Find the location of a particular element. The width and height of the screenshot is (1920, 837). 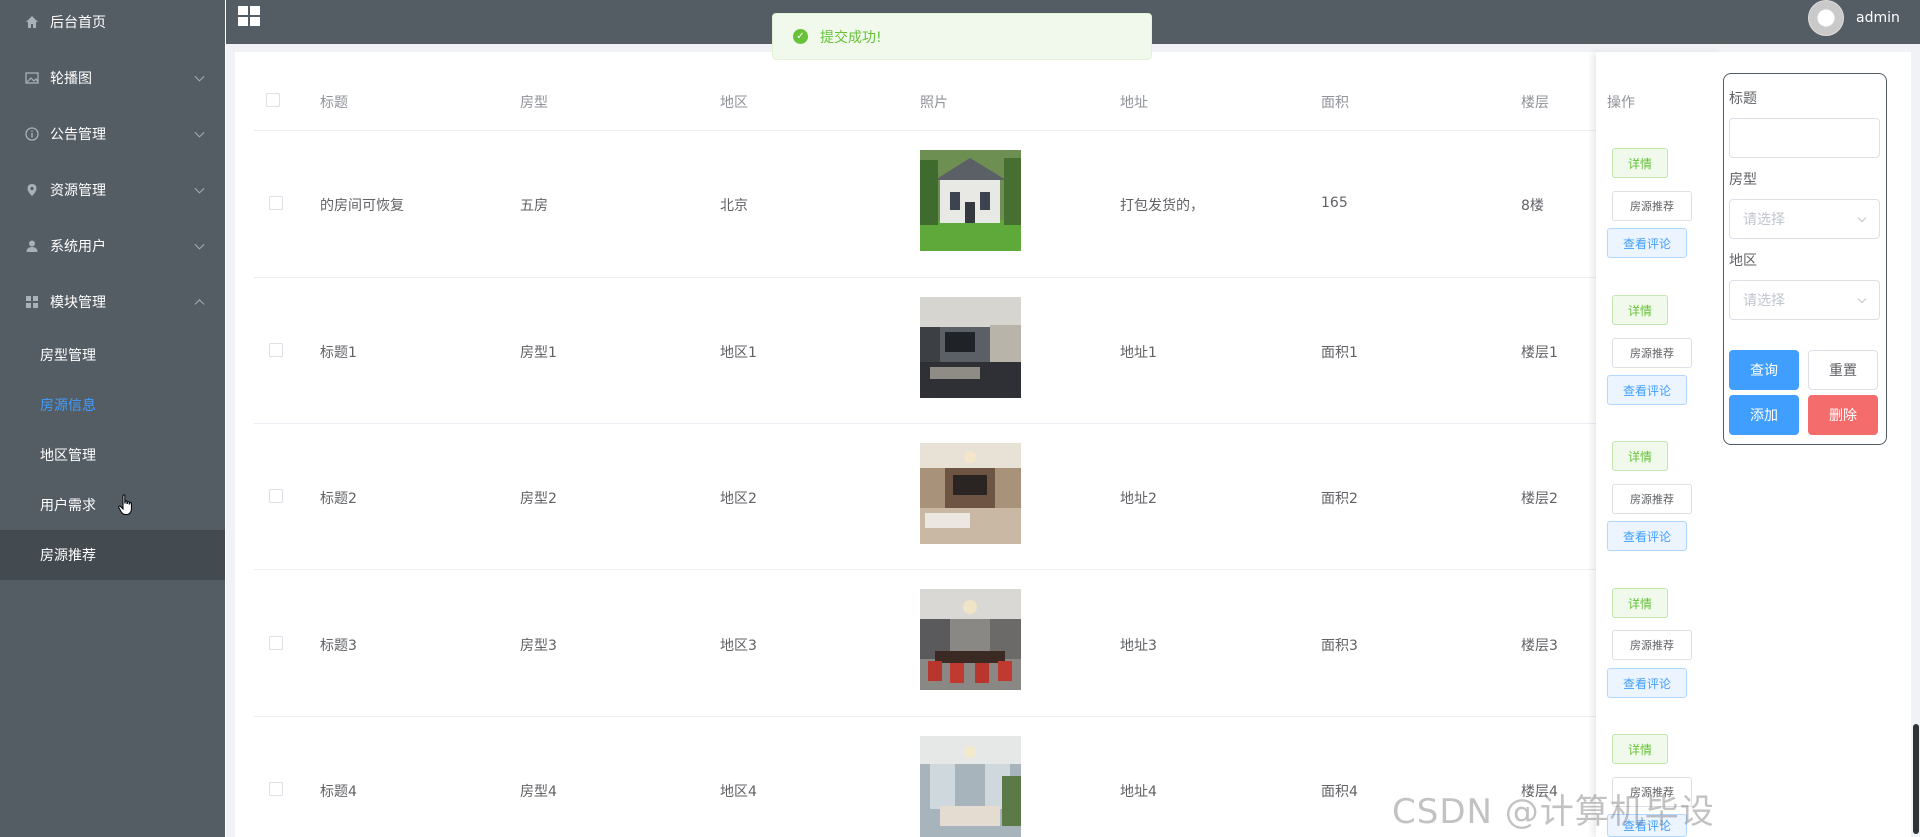

title-filter-input is located at coordinates (1804, 138).